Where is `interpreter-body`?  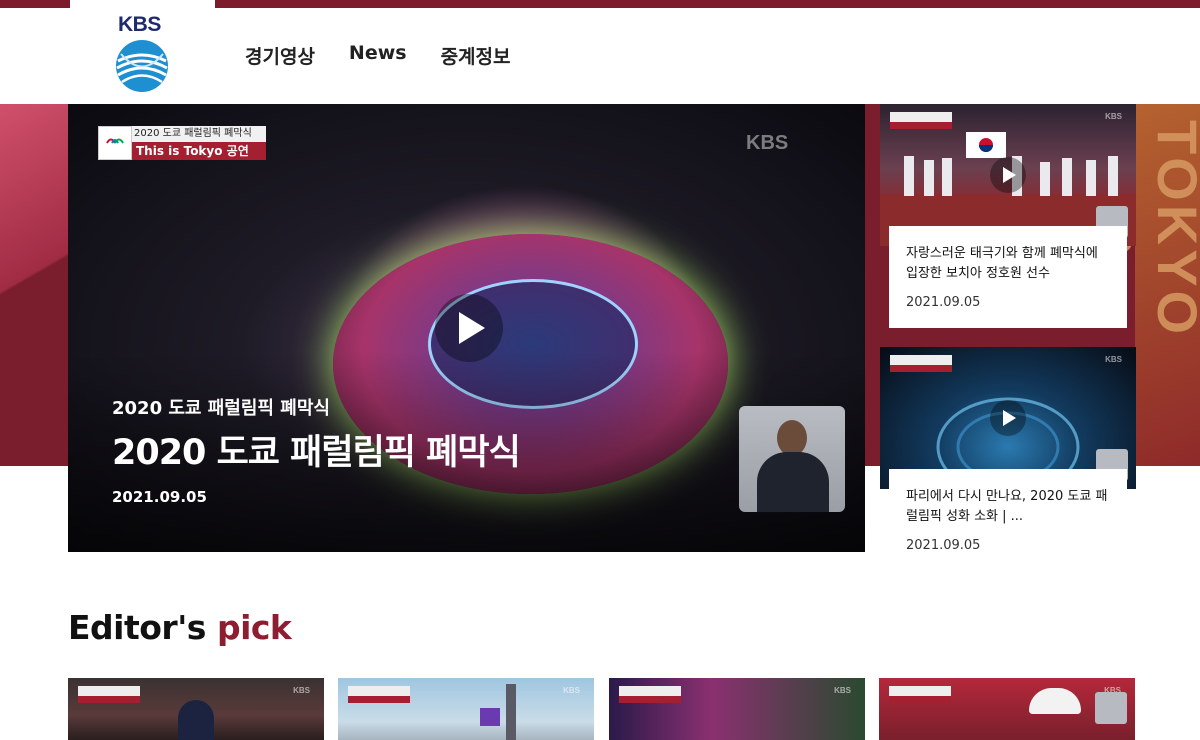
interpreter-body is located at coordinates (793, 482).